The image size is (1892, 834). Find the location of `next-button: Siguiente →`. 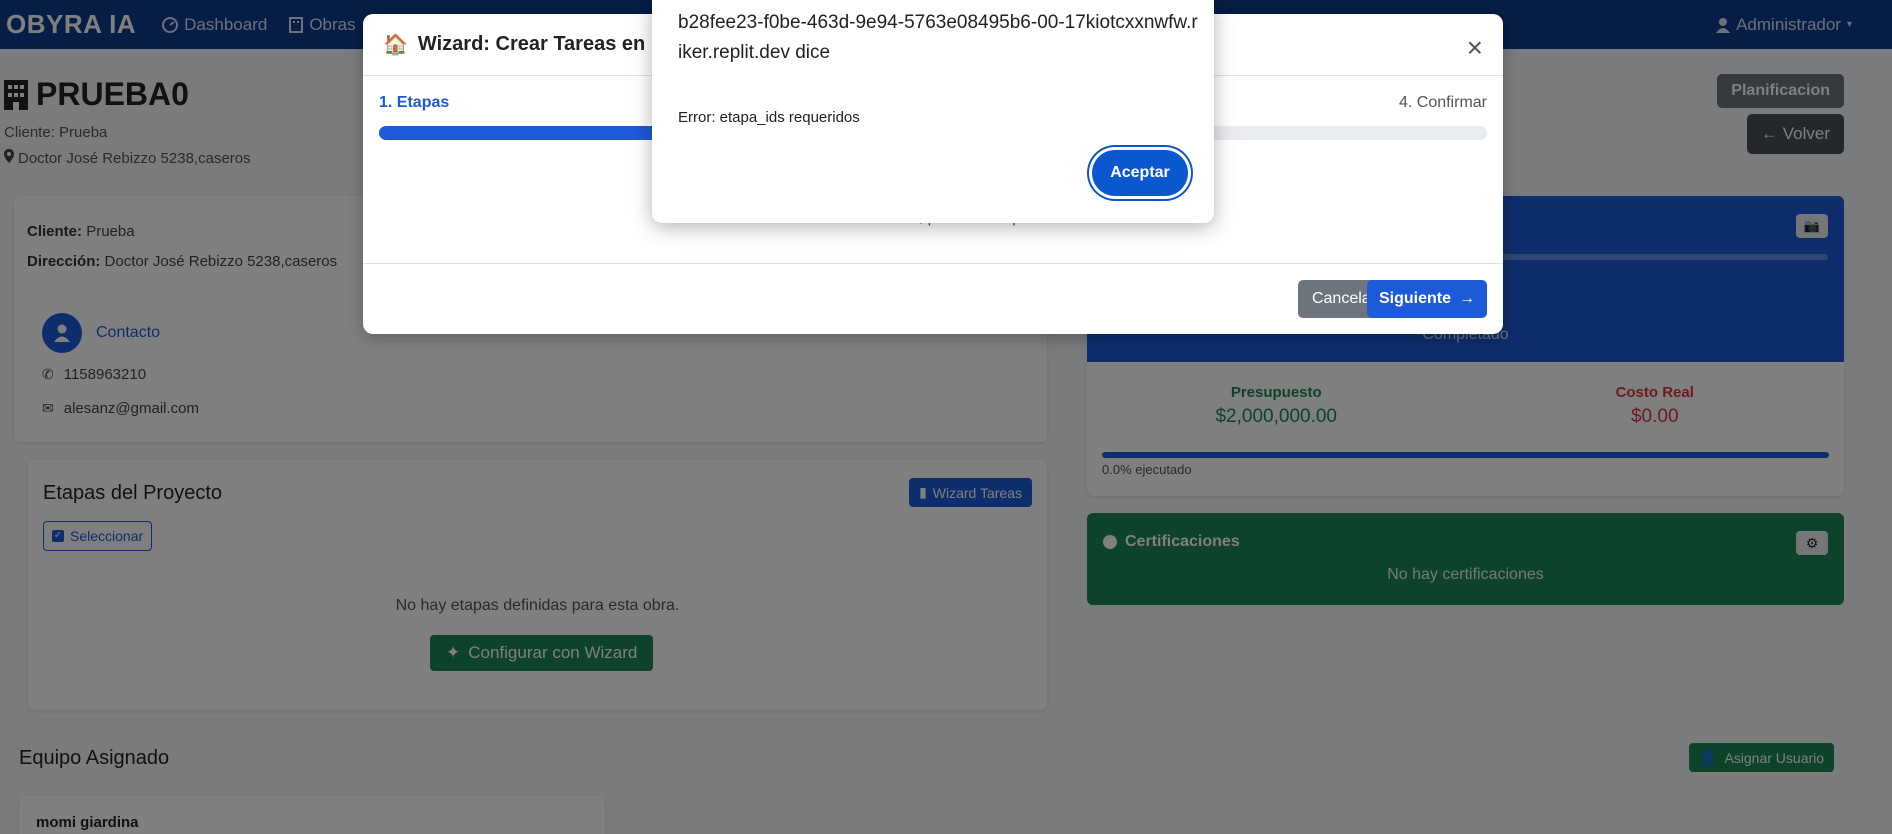

next-button: Siguiente → is located at coordinates (1426, 299).